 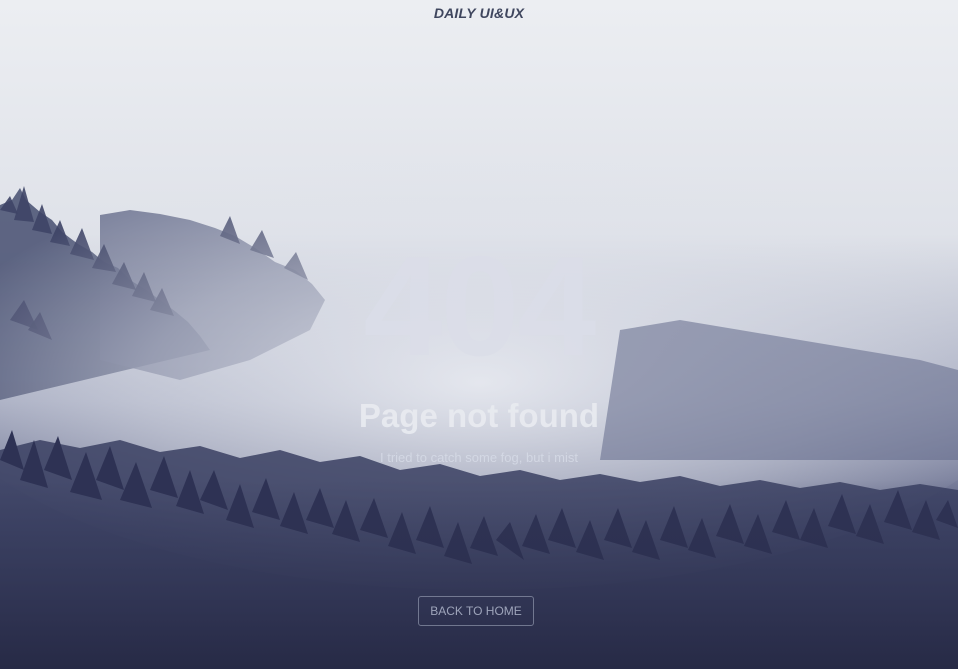 What do you see at coordinates (479, 13) in the screenshot?
I see `brand-logo: DAILY UI&UX` at bounding box center [479, 13].